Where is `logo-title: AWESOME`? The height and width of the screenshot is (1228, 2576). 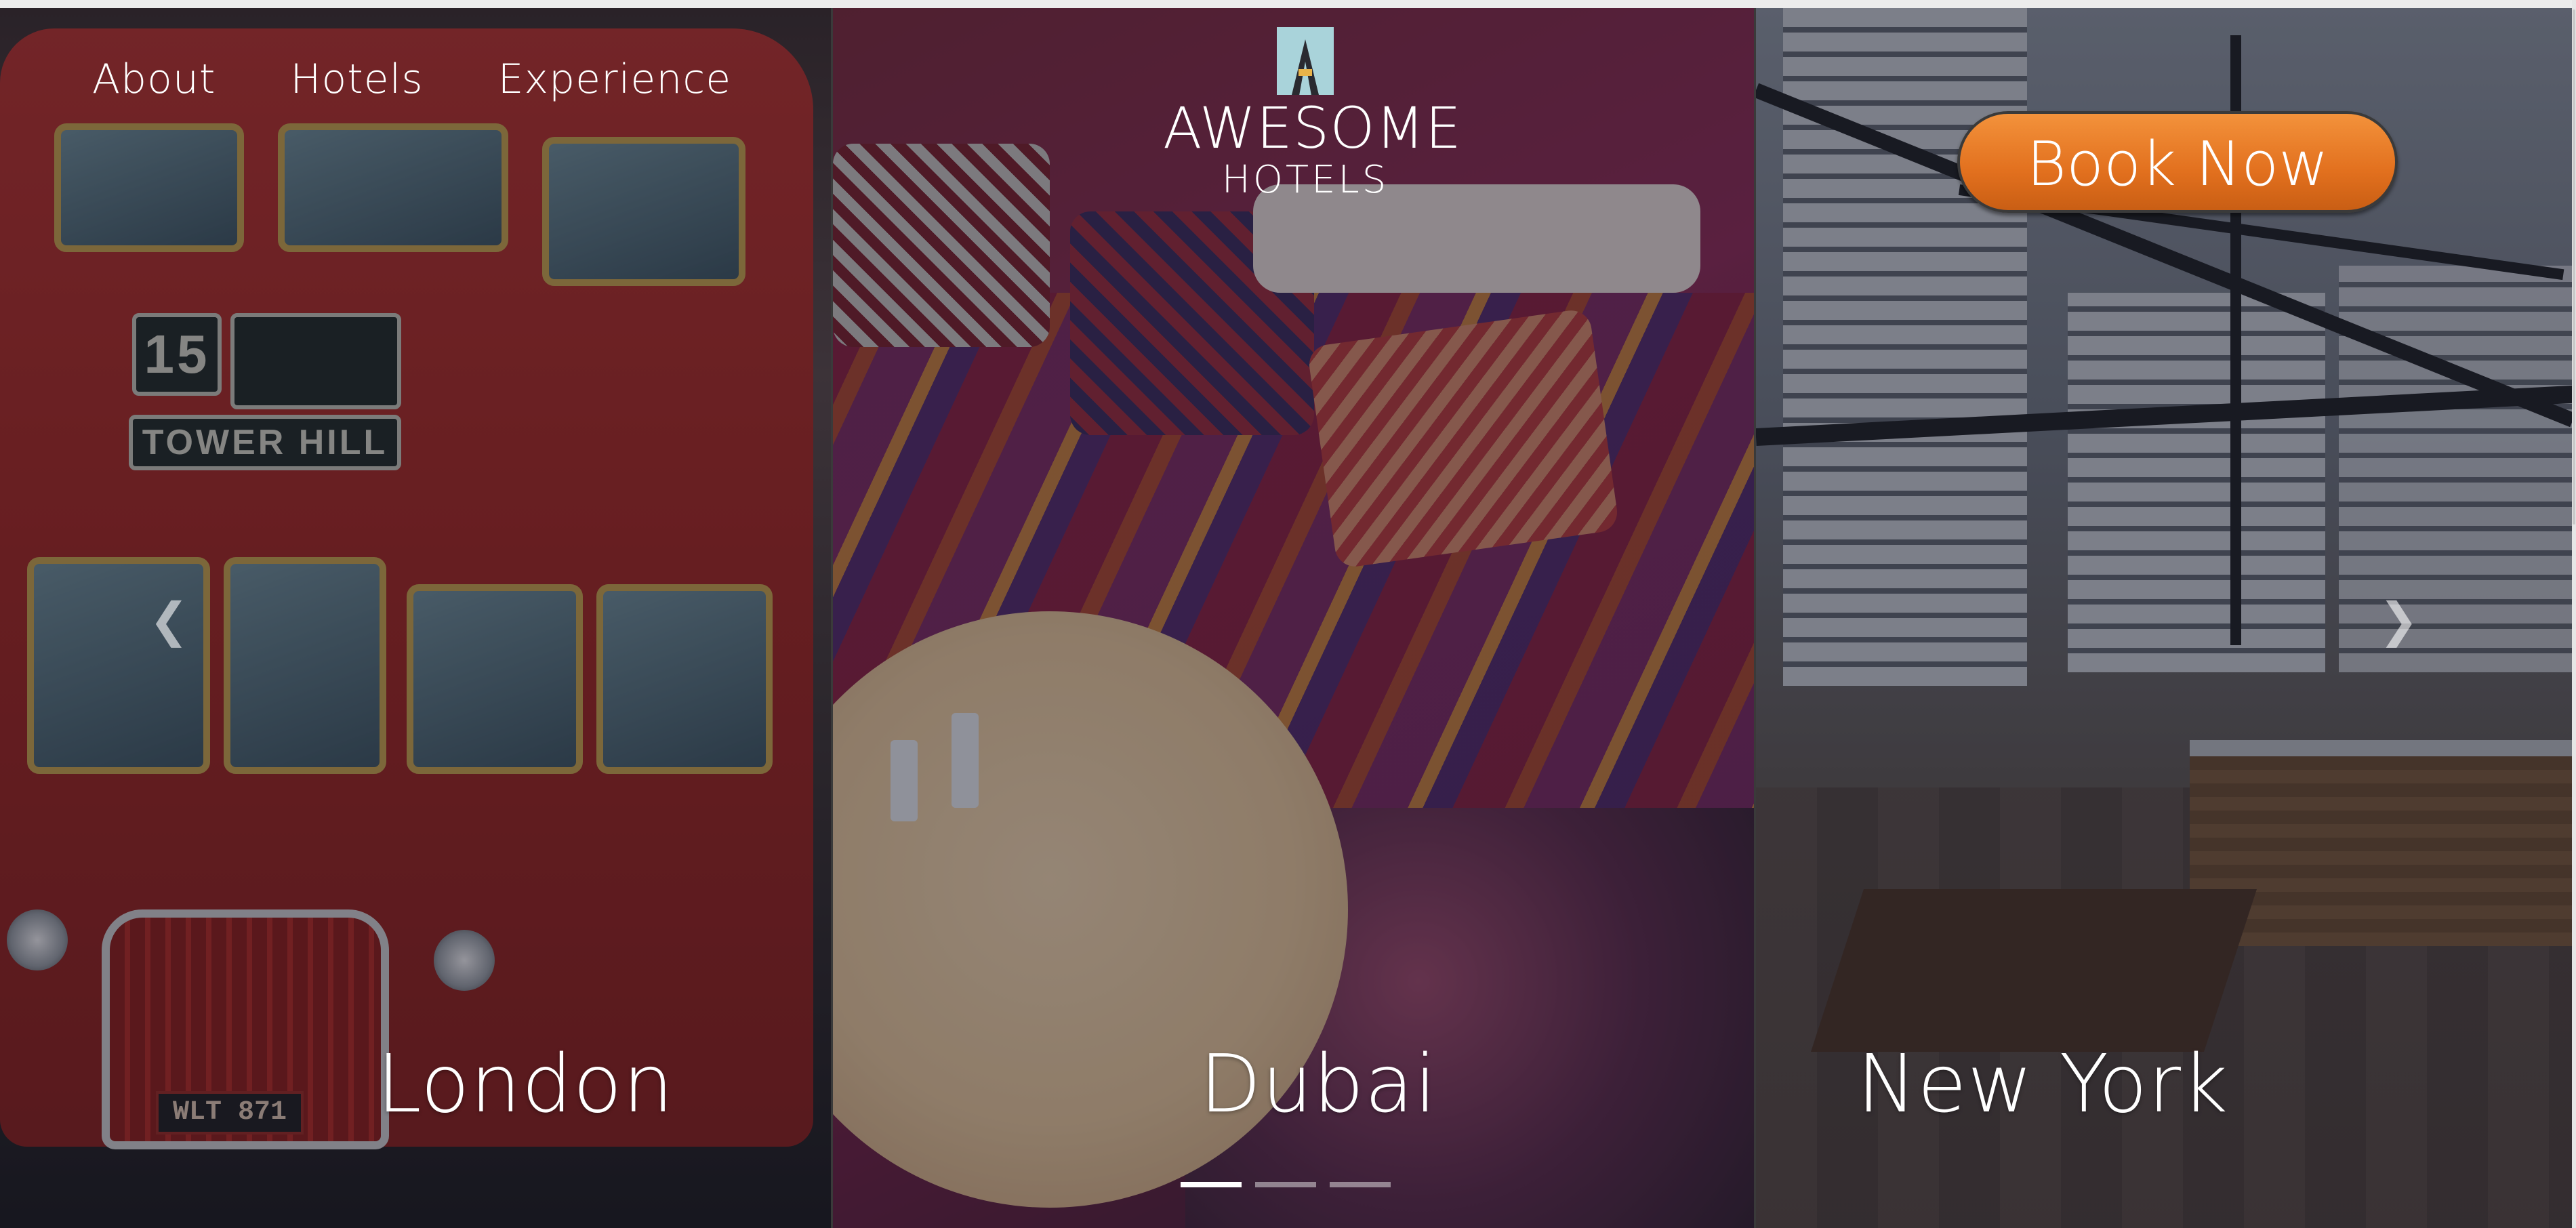
logo-title: AWESOME is located at coordinates (1313, 128).